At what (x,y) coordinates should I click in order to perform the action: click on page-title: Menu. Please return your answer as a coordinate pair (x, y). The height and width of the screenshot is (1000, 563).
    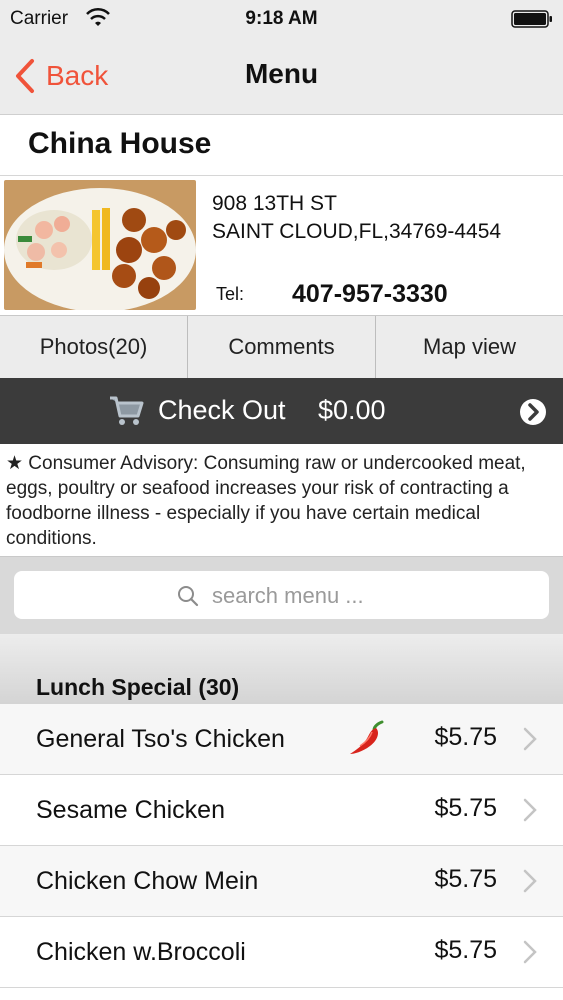
    Looking at the image, I should click on (281, 73).